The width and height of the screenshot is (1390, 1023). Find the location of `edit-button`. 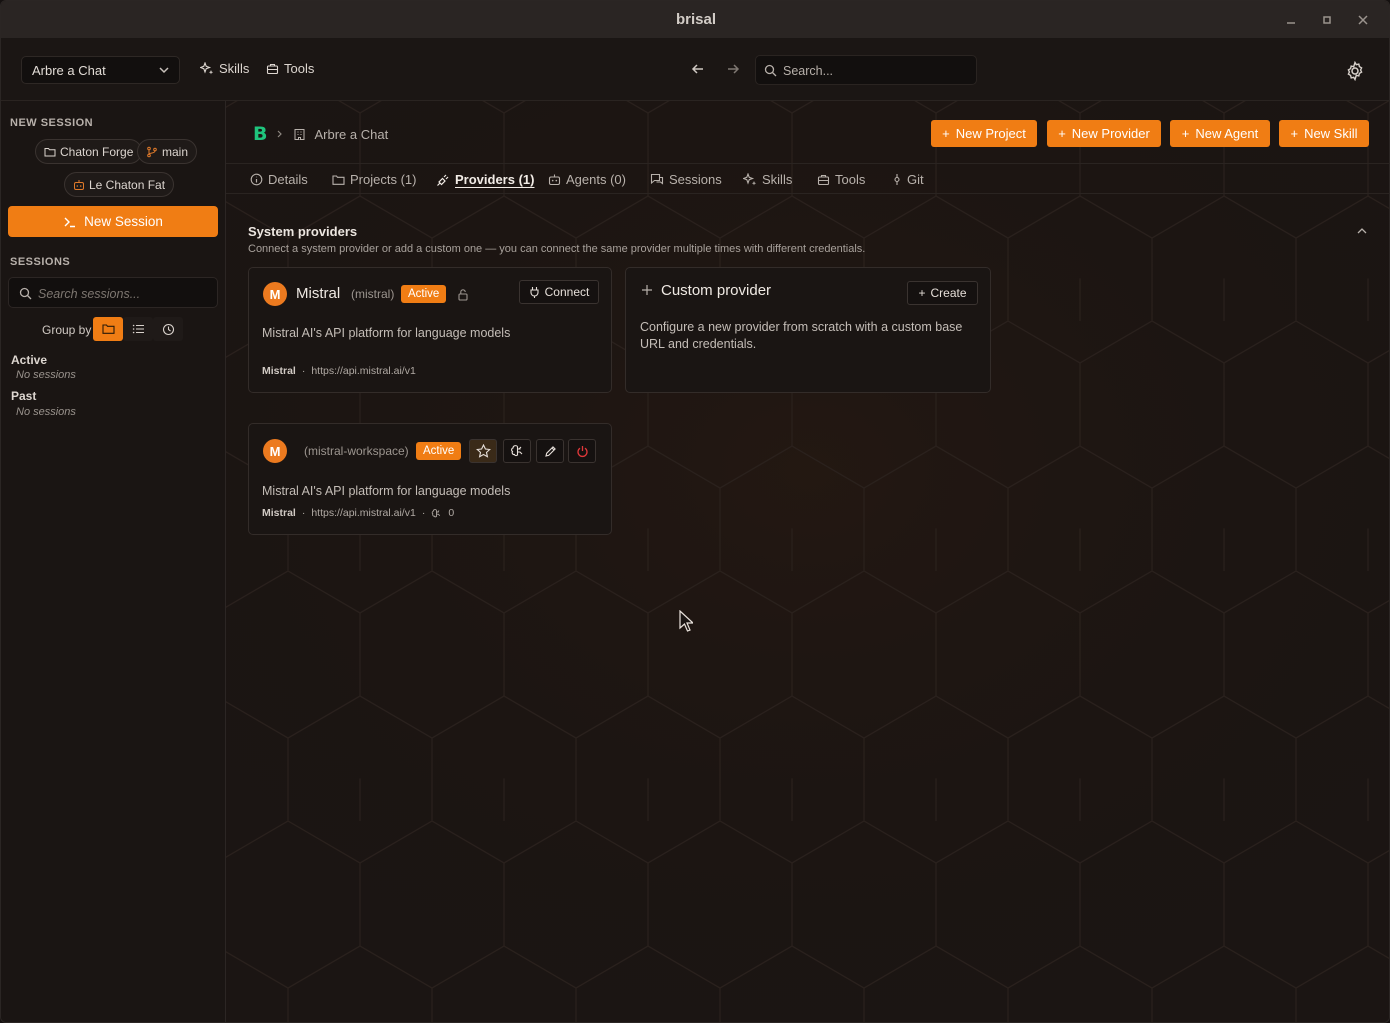

edit-button is located at coordinates (550, 451).